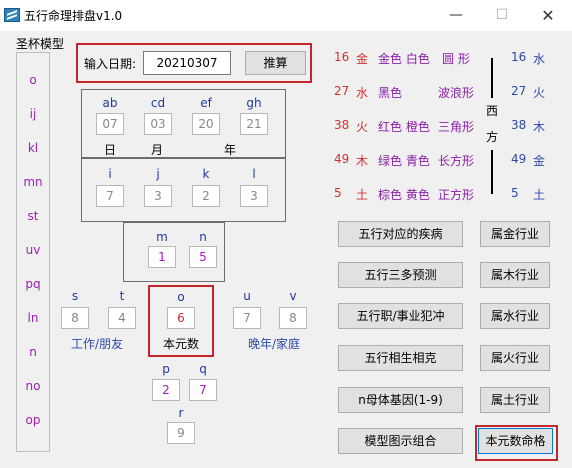 Image resolution: width=572 pixels, height=468 pixels. I want to click on caption-day: 日, so click(110, 150).